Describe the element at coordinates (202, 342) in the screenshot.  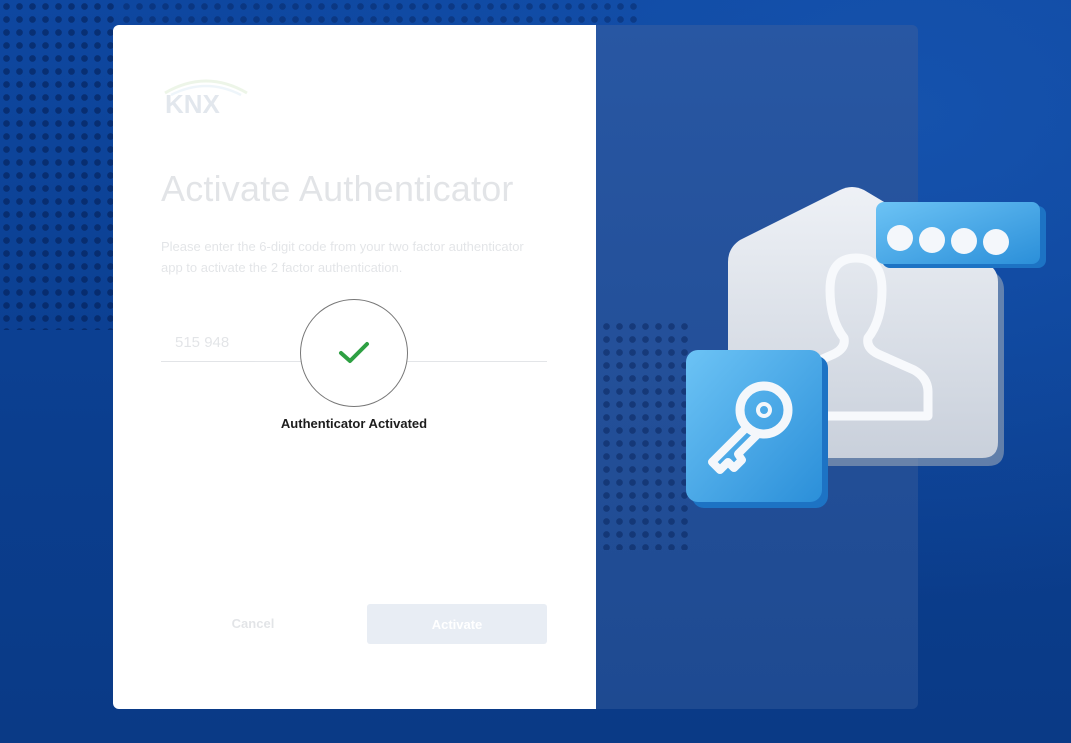
I see `code-input-value: 515 948` at that location.